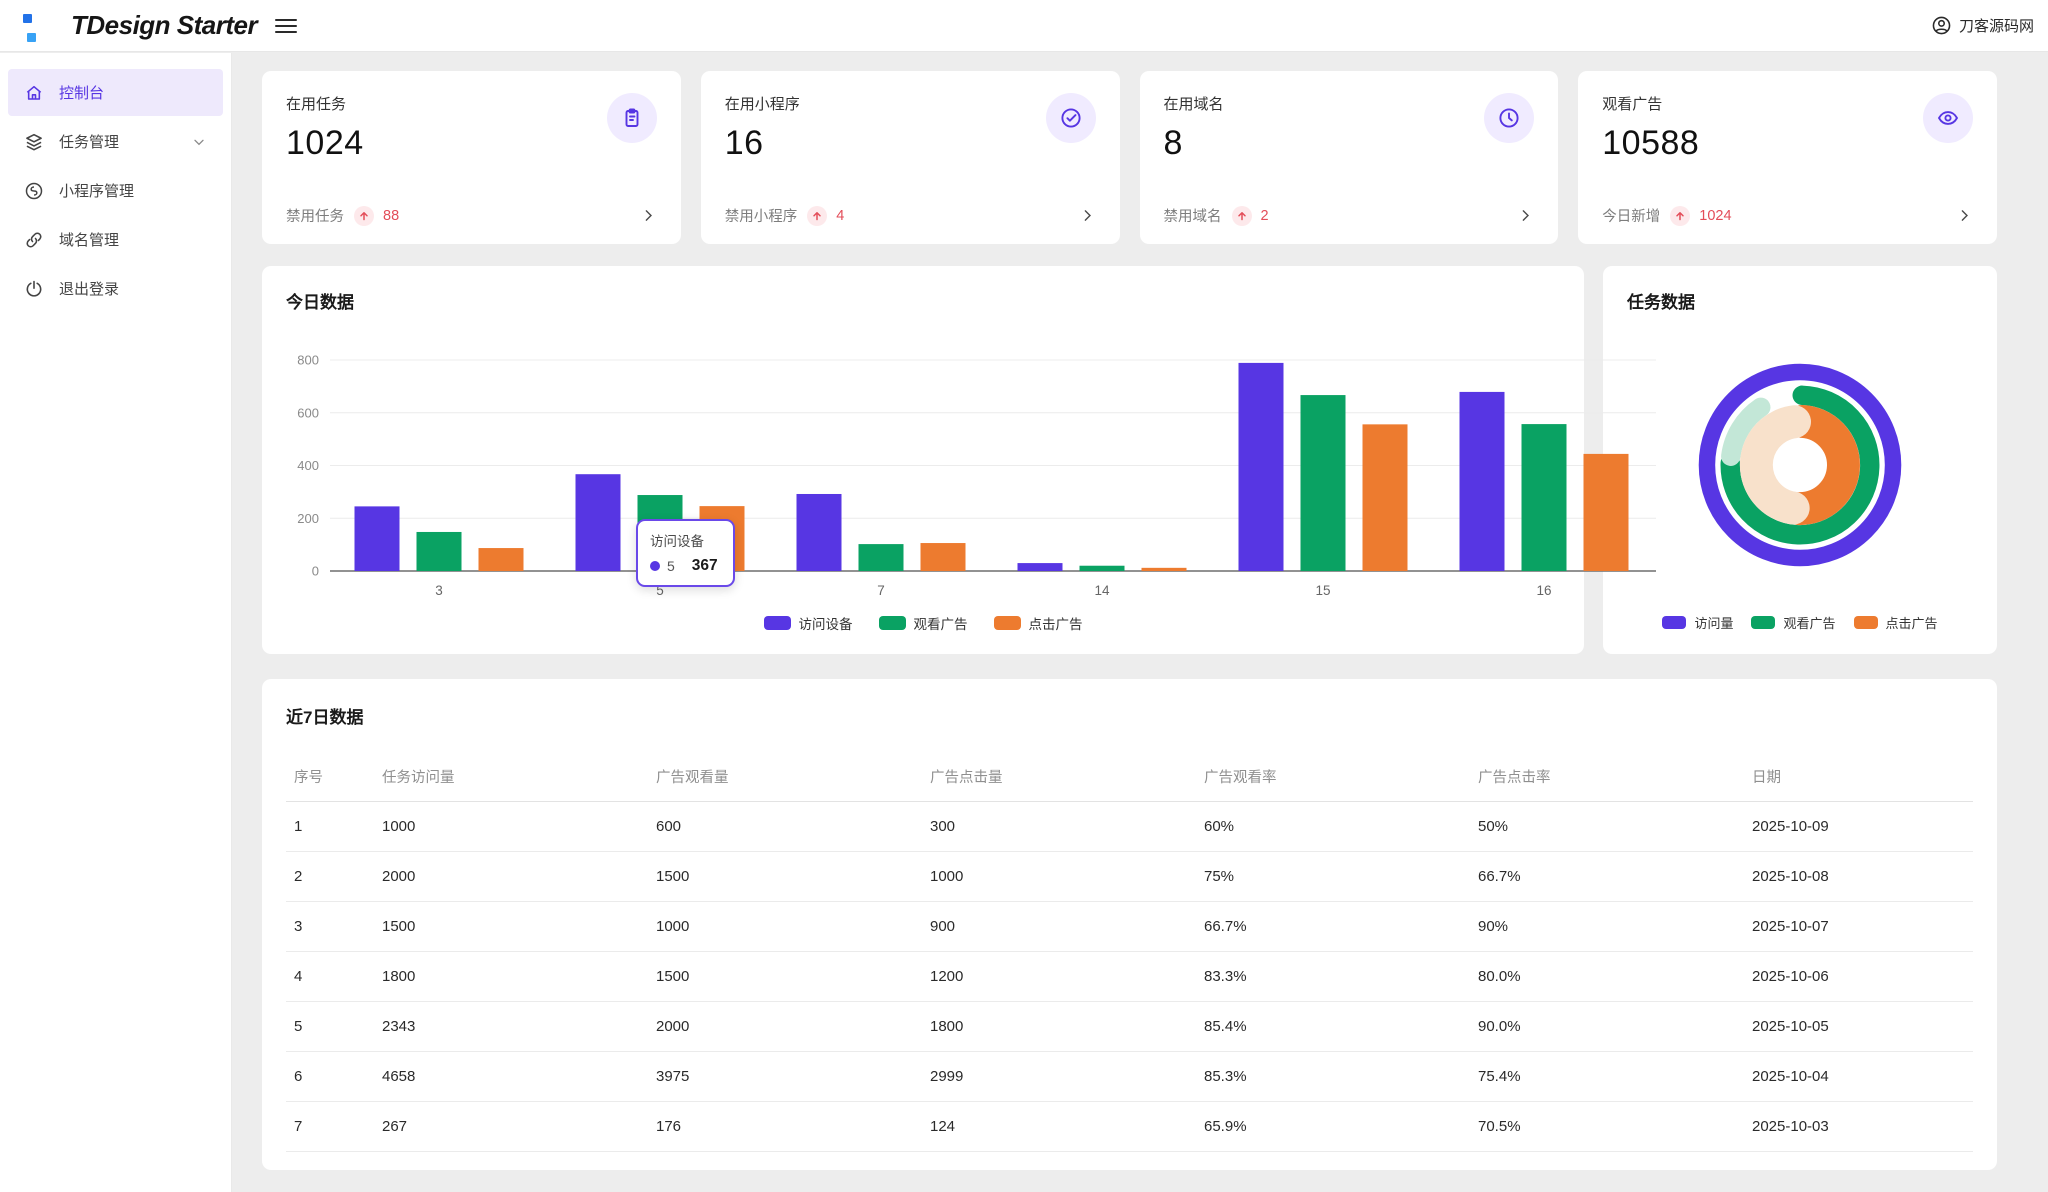 The image size is (2048, 1192). What do you see at coordinates (115, 288) in the screenshot?
I see `sidebar-item-logout: 退出登录` at bounding box center [115, 288].